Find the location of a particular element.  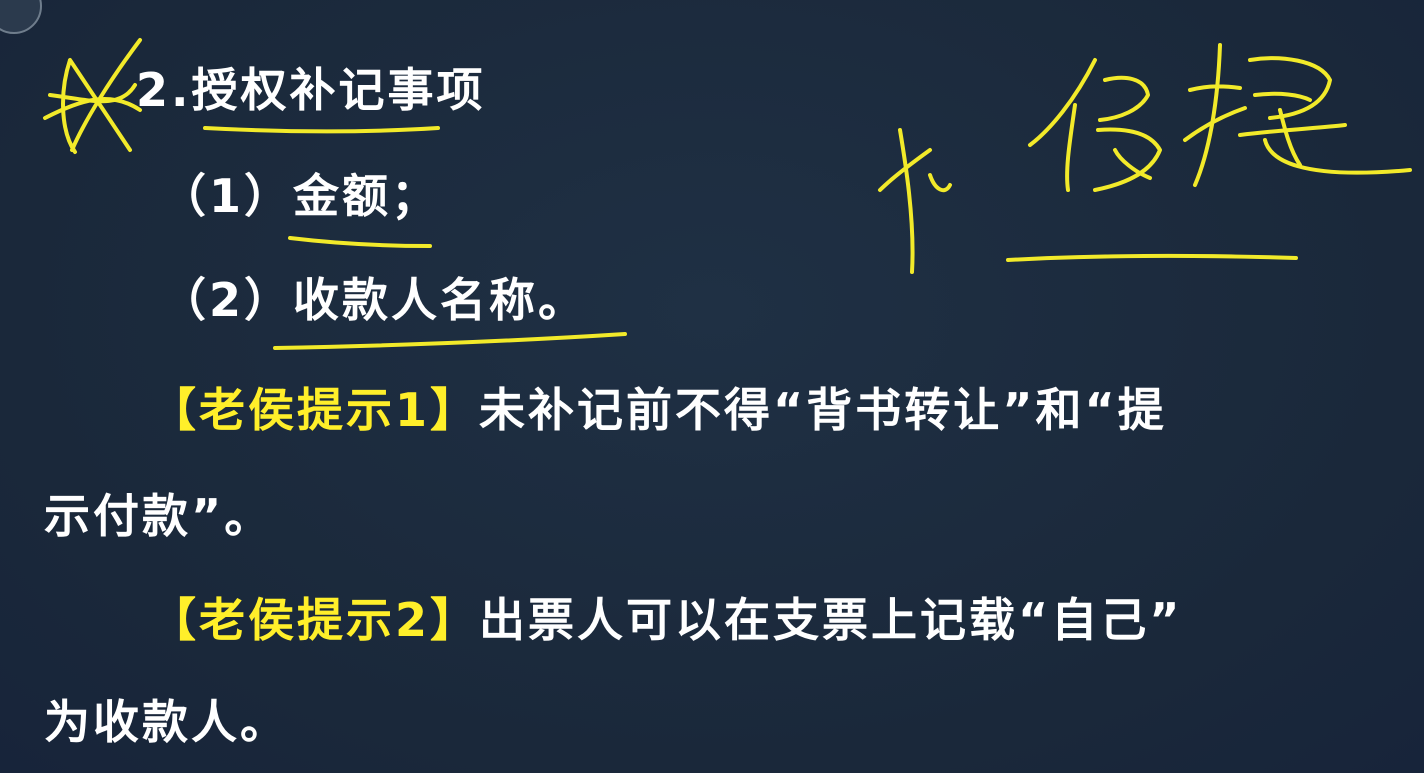

item-marker: （1） is located at coordinates (227, 196).